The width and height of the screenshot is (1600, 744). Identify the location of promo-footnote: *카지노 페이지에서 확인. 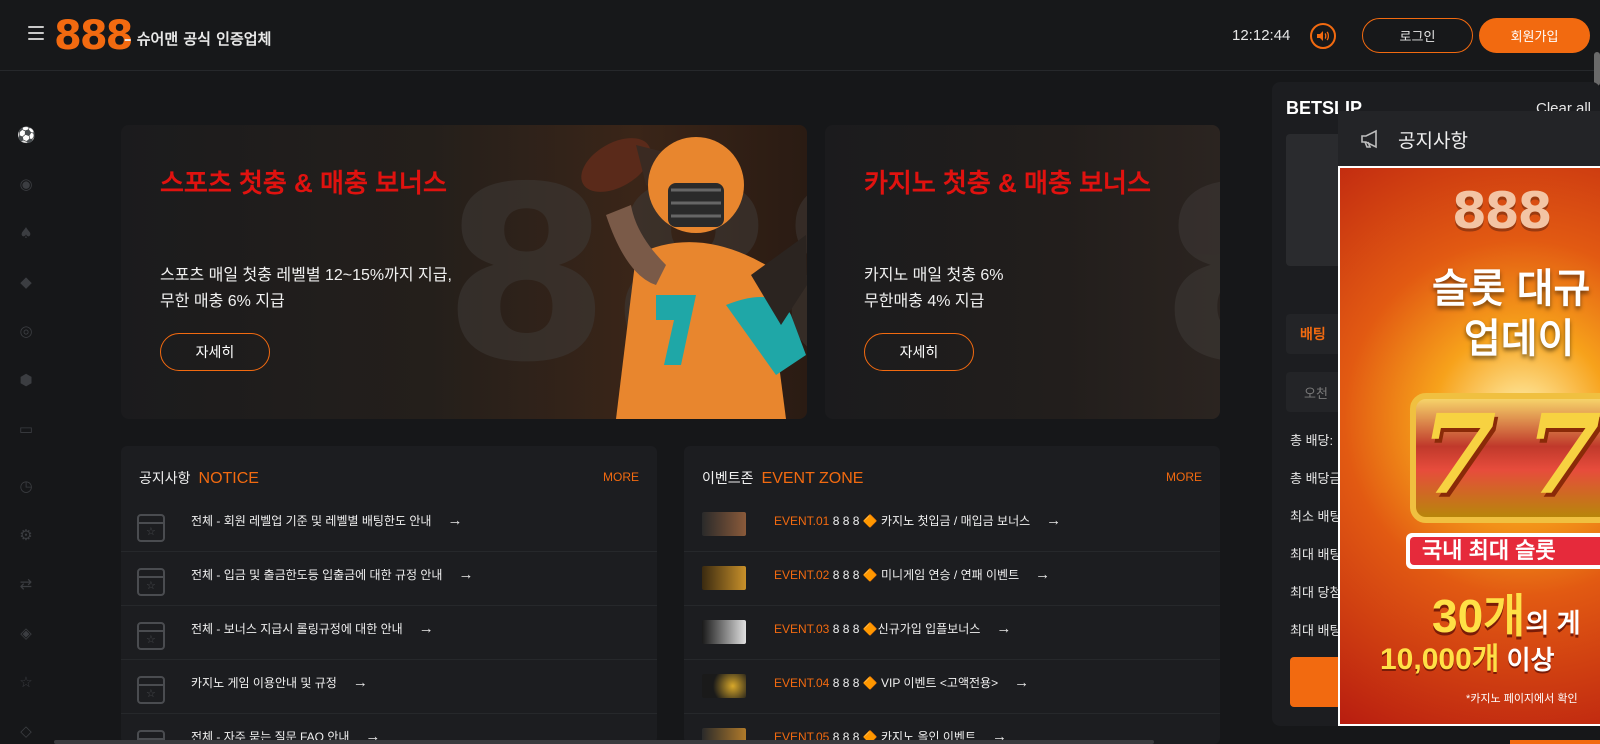
(1522, 699).